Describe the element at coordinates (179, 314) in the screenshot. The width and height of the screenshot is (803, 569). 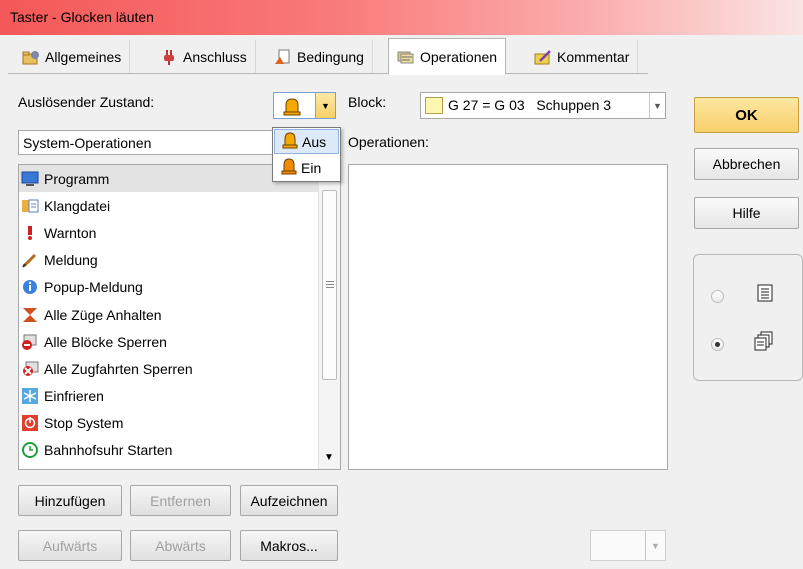
I see `list-item: Alle Züge Anhalten` at that location.